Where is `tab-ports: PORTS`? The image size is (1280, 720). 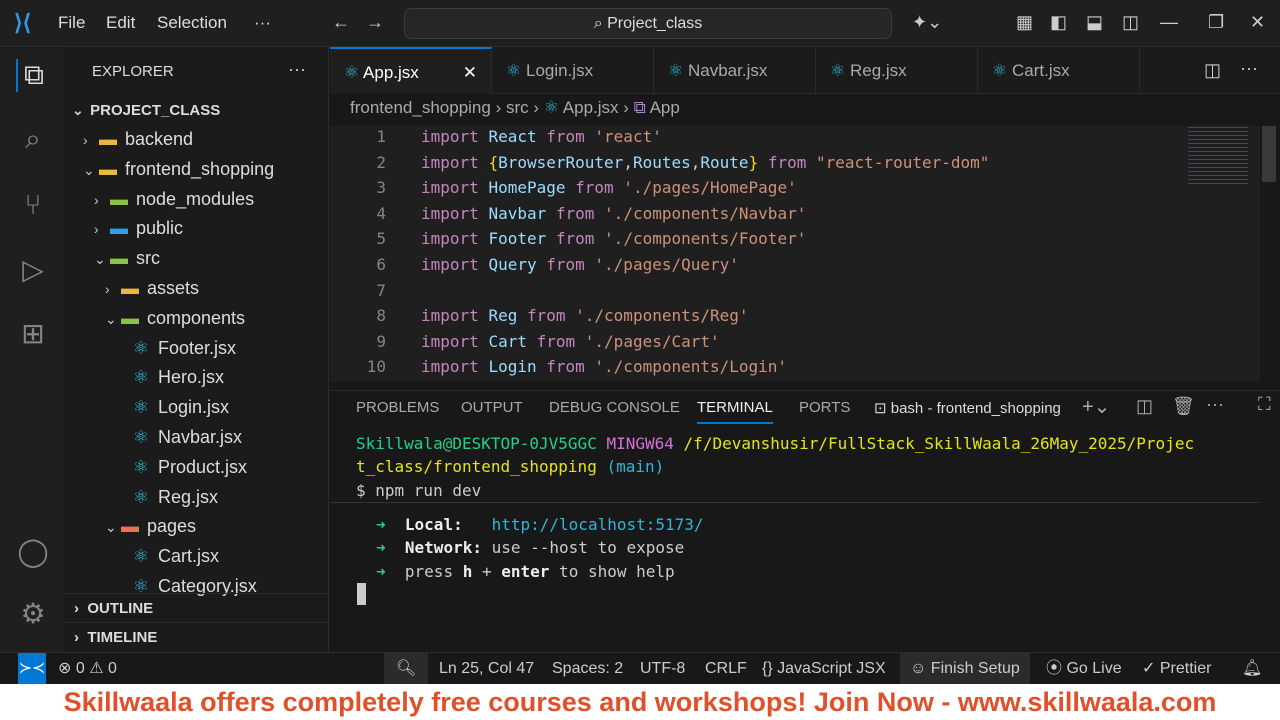 tab-ports: PORTS is located at coordinates (824, 407).